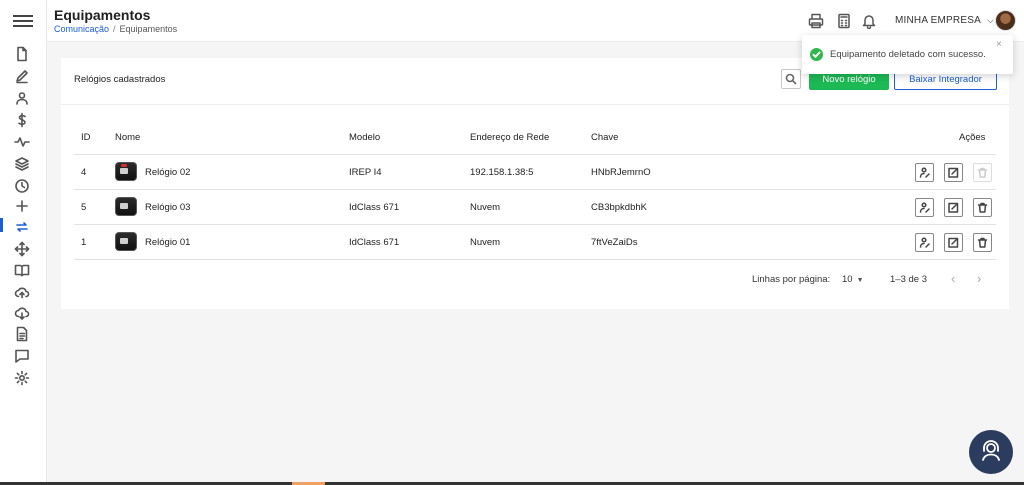  I want to click on help-support-button, so click(991, 452).